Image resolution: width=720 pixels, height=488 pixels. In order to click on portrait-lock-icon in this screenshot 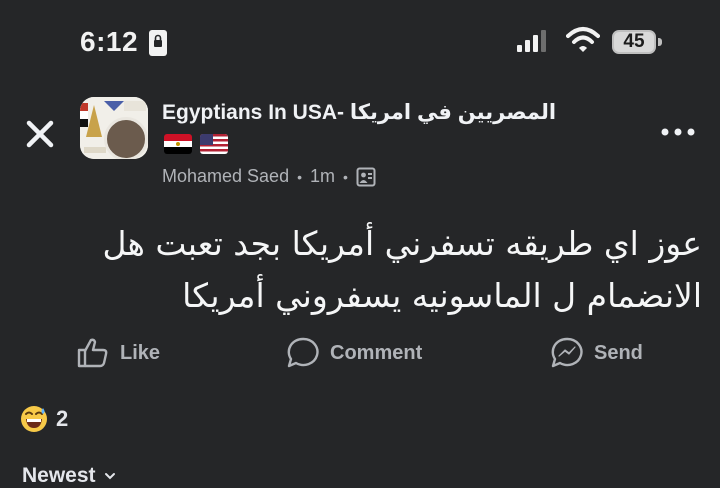, I will do `click(158, 43)`.